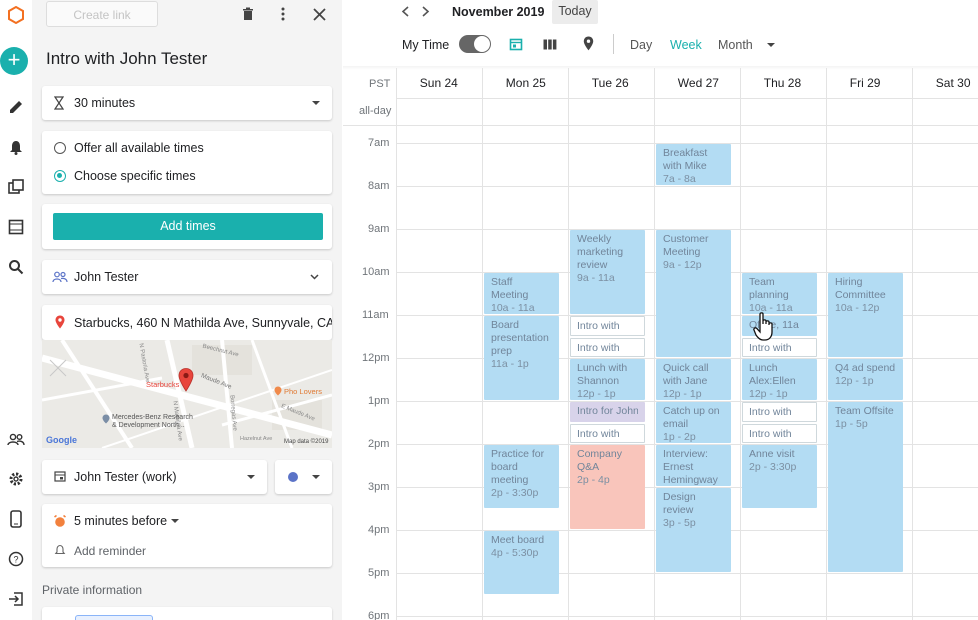 The height and width of the screenshot is (620, 978). I want to click on timezone-label: PST, so click(380, 84).